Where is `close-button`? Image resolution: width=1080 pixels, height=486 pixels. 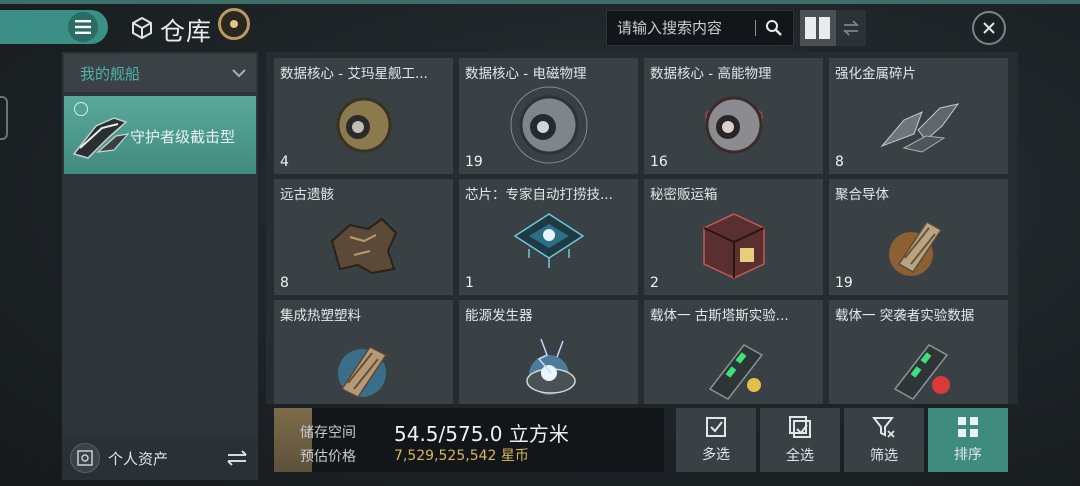
close-button is located at coordinates (989, 28).